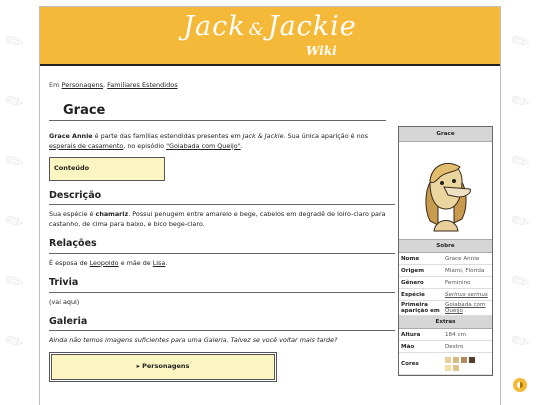  Describe the element at coordinates (222, 245) in the screenshot. I see `section-heading-relacoes: Relações` at that location.